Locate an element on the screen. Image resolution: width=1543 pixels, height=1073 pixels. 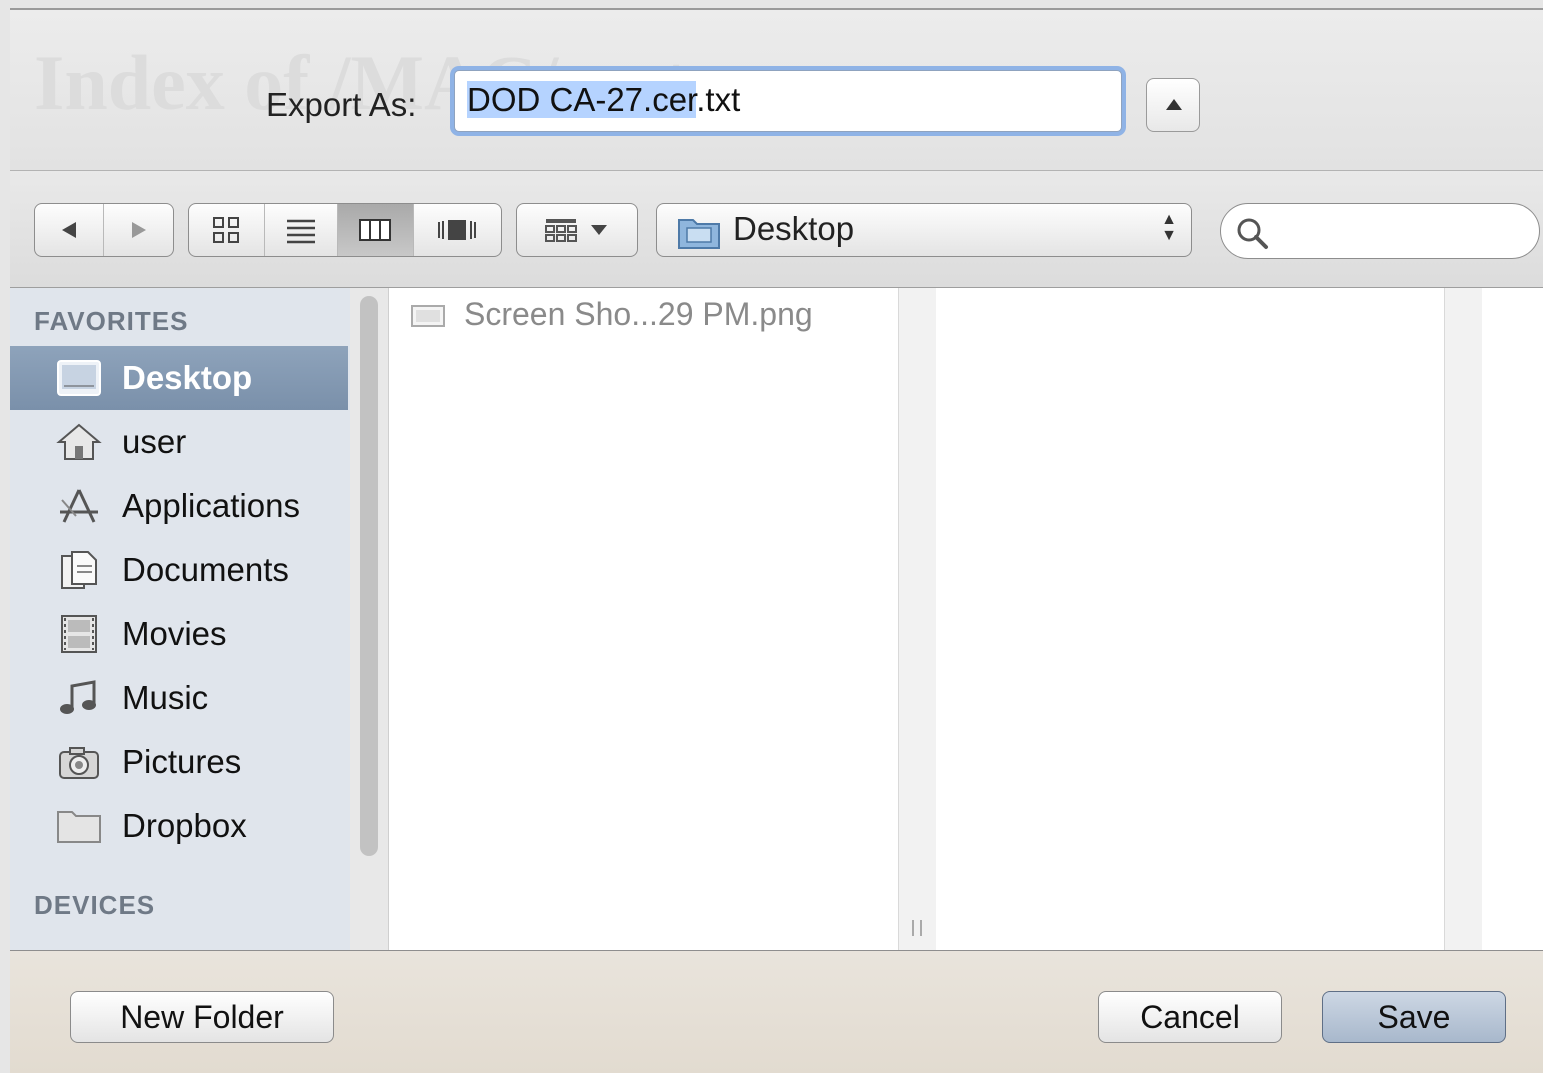
cover-flow-icon is located at coordinates (457, 230).